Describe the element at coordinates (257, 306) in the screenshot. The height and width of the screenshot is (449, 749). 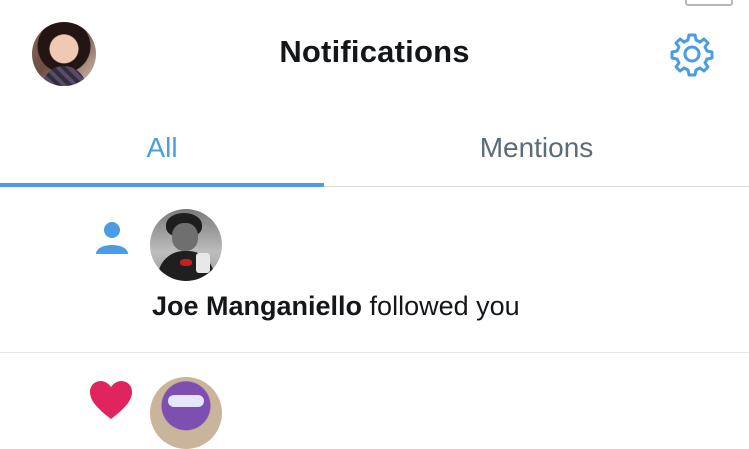
I see `user-name-link: Joe Manganiello` at that location.